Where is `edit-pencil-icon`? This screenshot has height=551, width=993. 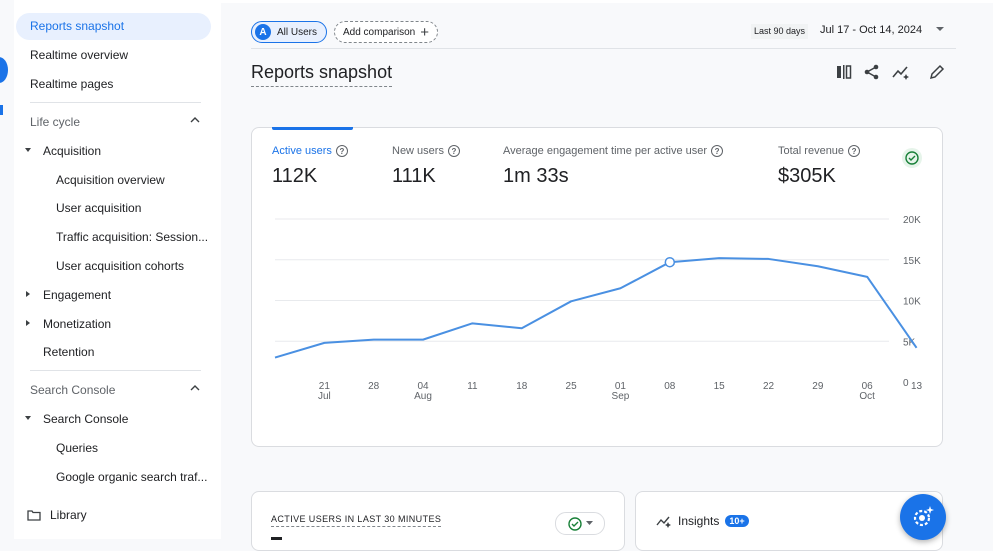
edit-pencil-icon is located at coordinates (937, 72).